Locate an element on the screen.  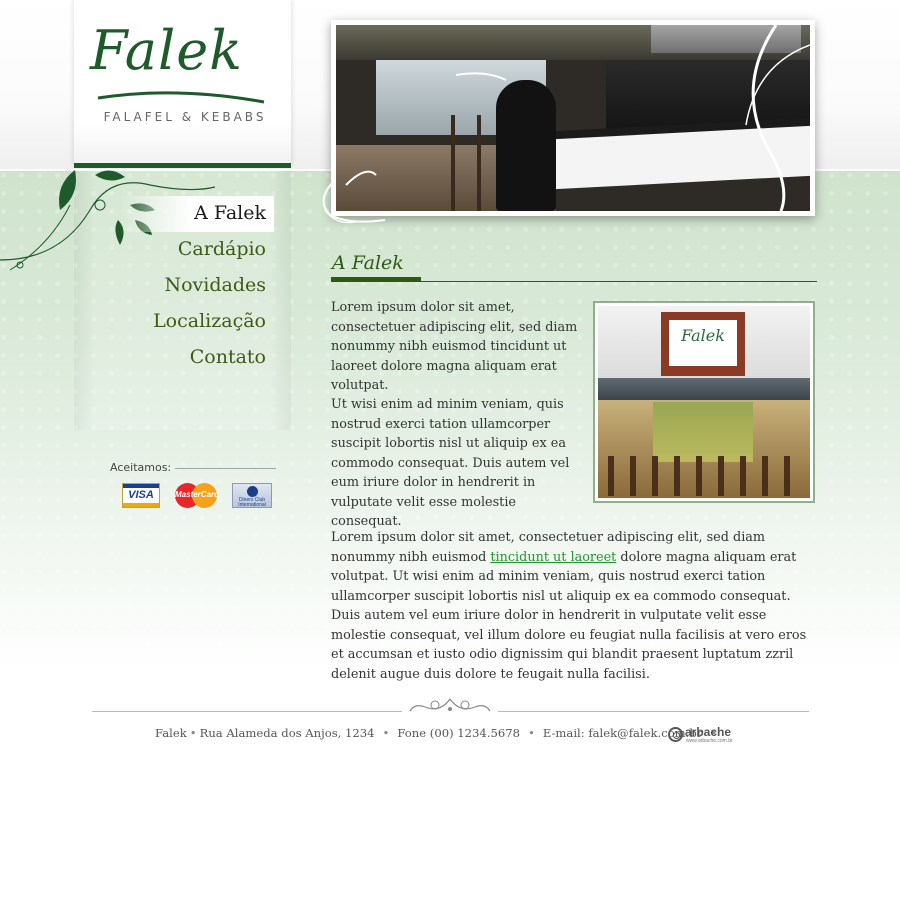
logo-wordmark: Falek is located at coordinates (185, 51).